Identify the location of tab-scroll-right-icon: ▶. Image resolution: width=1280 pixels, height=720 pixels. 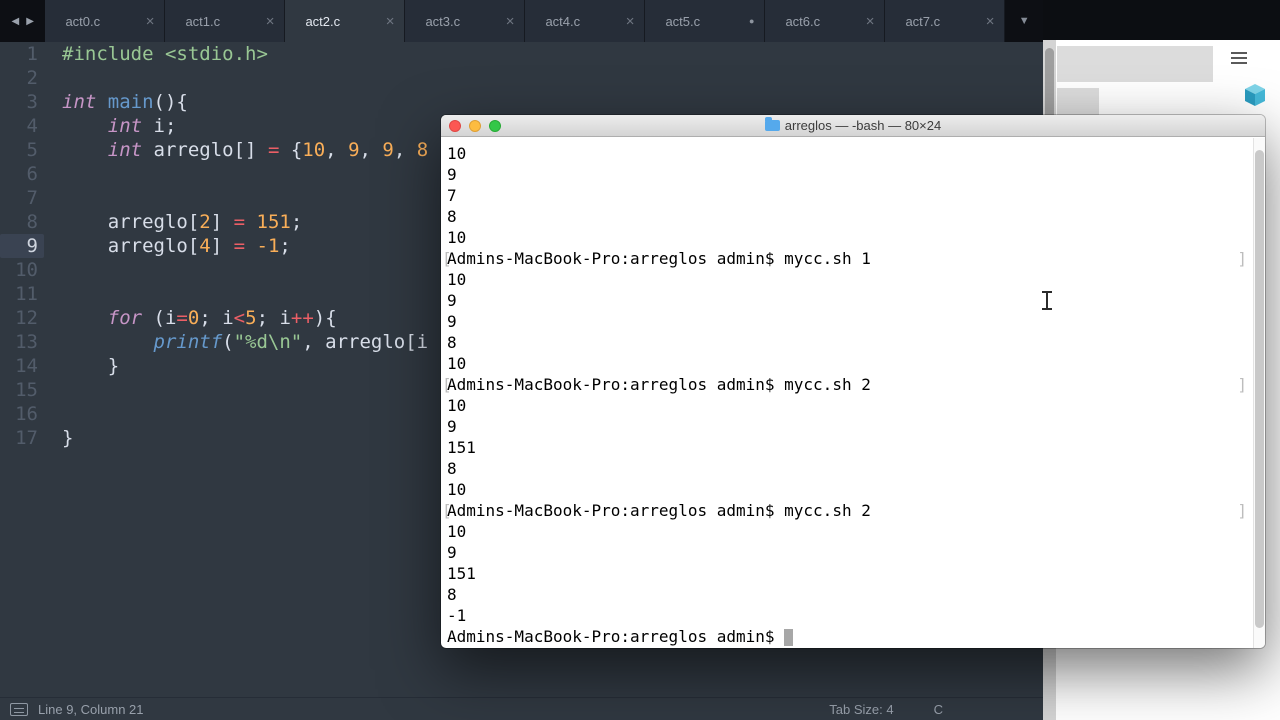
(30, 21).